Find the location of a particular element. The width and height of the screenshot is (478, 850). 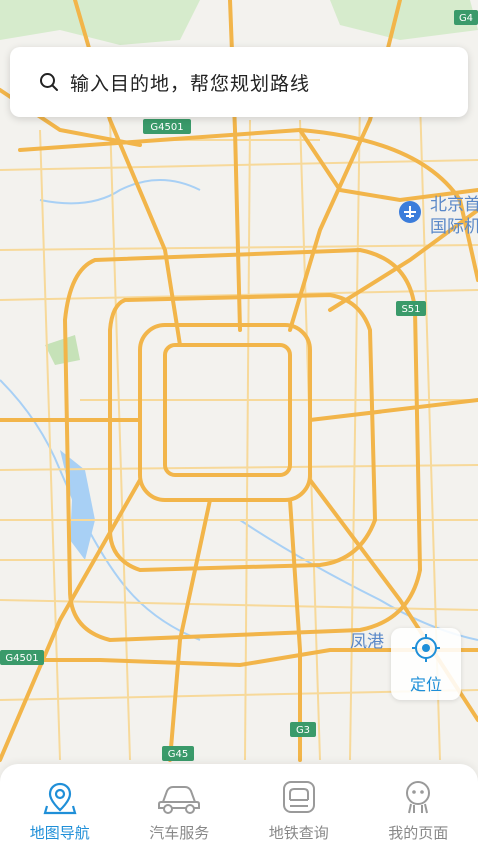

map-label-fenggang: 凤港 is located at coordinates (367, 642).